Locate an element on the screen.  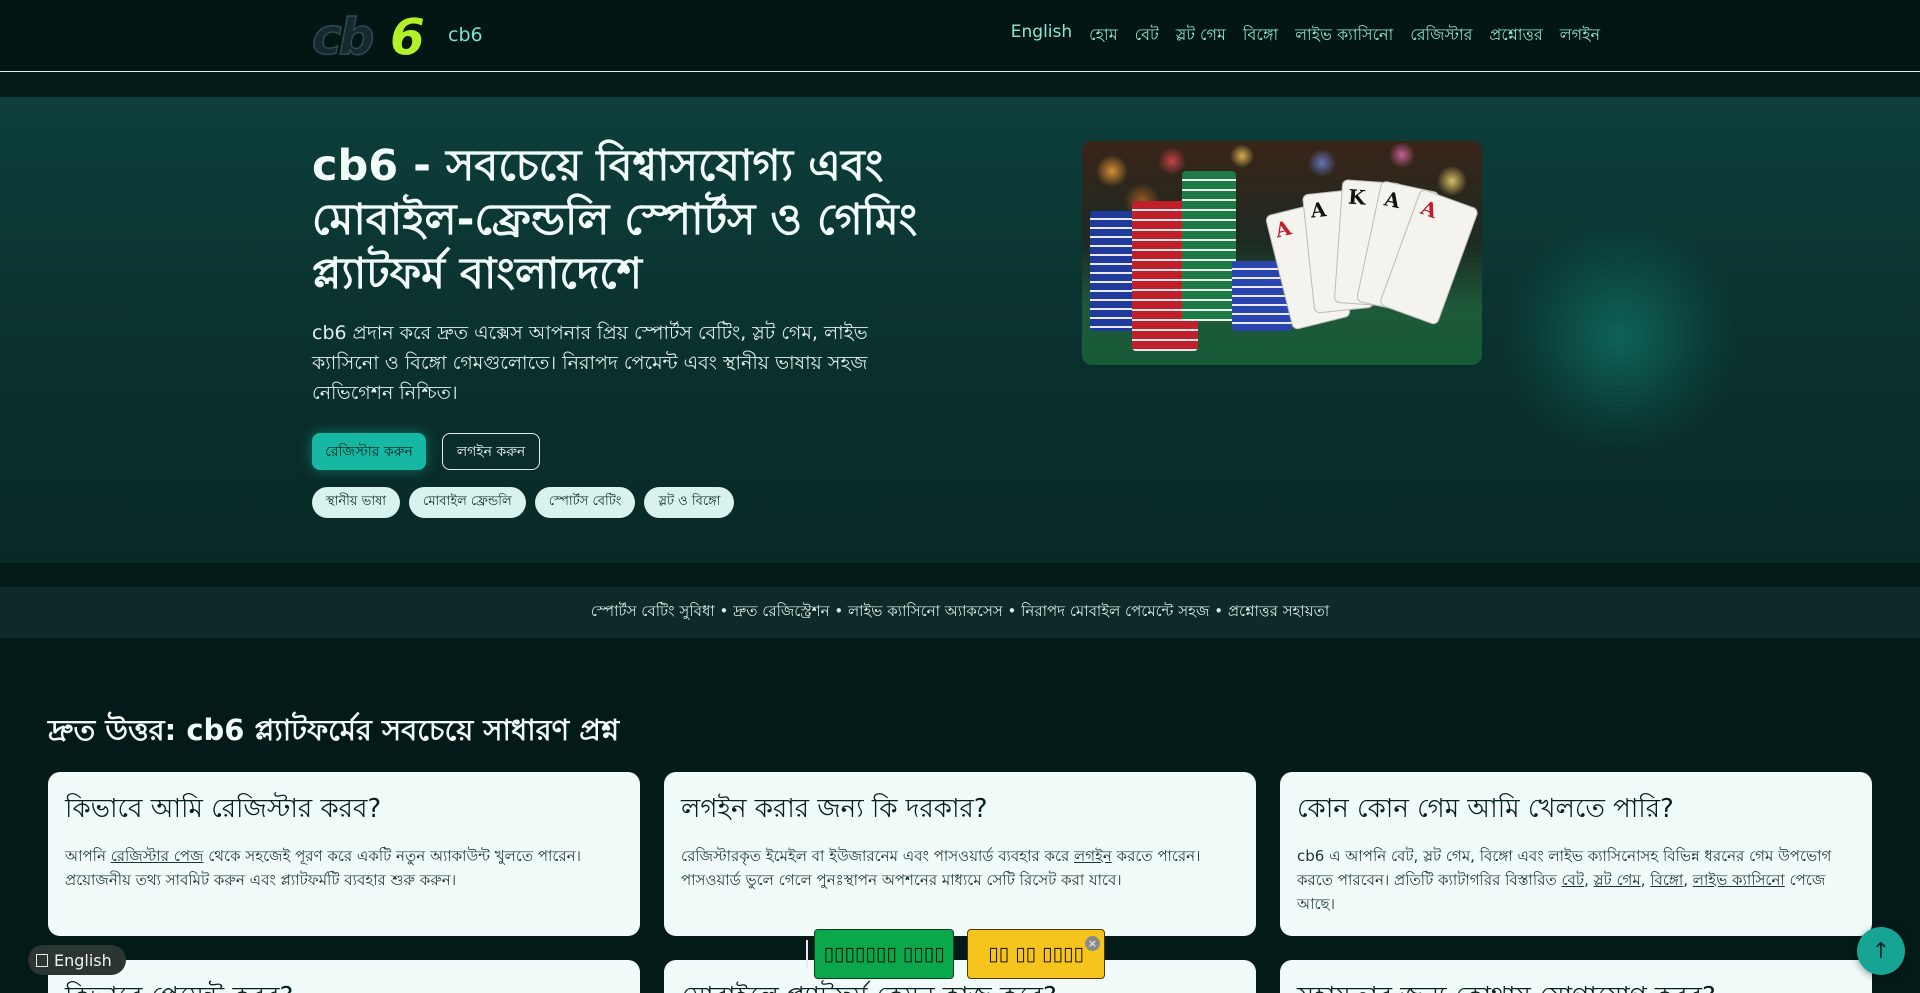
chip-slot-bingo: স্লট ও বিঙ্গো is located at coordinates (689, 502).